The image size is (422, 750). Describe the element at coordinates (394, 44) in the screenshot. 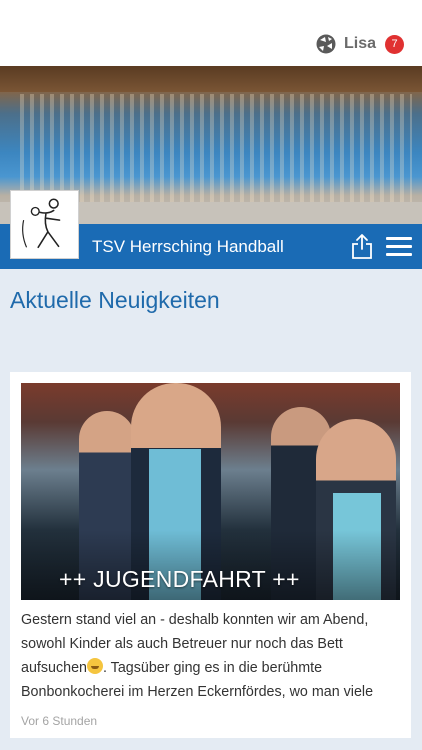

I see `notification-badge: 7` at that location.